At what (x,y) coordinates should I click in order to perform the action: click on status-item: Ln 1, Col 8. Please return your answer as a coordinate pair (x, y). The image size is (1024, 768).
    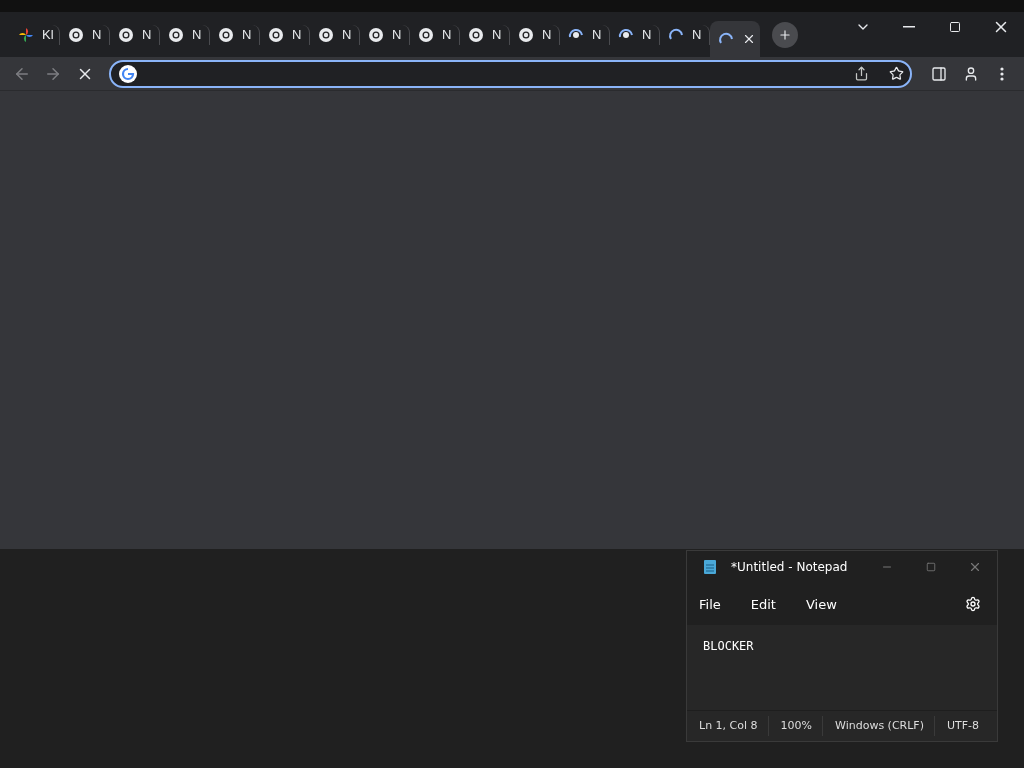
    Looking at the image, I should click on (728, 726).